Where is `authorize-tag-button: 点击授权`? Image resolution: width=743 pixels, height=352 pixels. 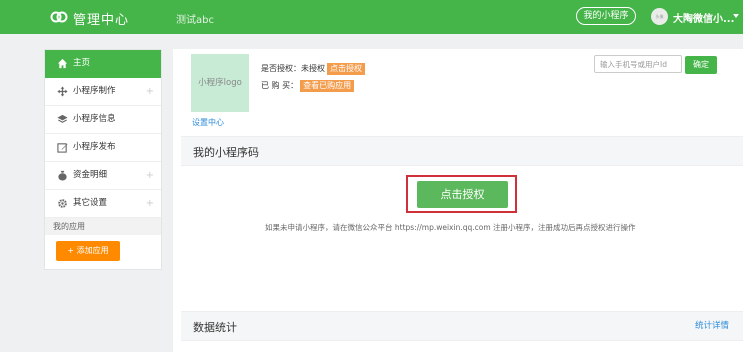 authorize-tag-button: 点击授权 is located at coordinates (346, 69).